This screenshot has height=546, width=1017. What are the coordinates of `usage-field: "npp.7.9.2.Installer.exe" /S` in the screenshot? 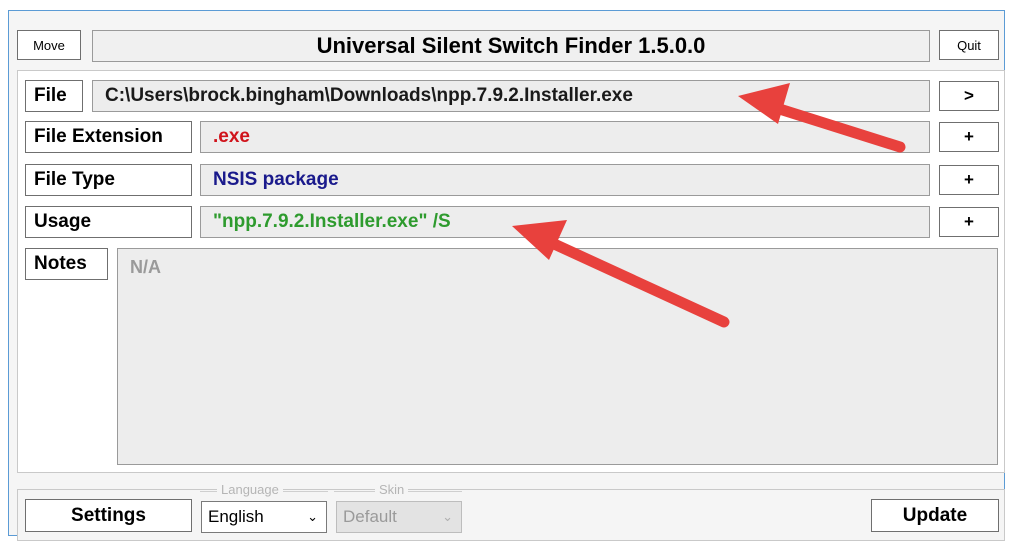 It's located at (565, 222).